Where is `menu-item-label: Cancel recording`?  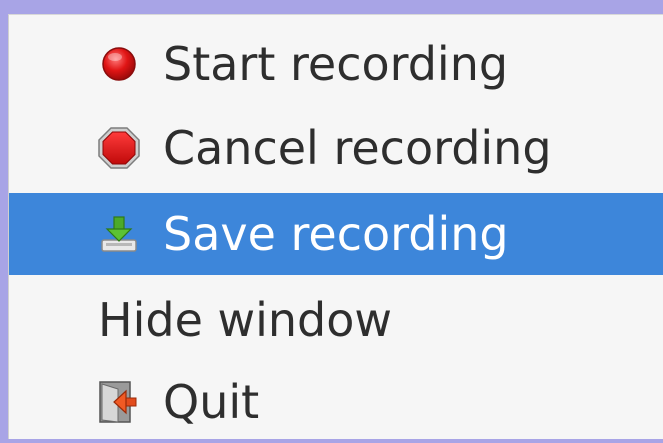 menu-item-label: Cancel recording is located at coordinates (357, 148).